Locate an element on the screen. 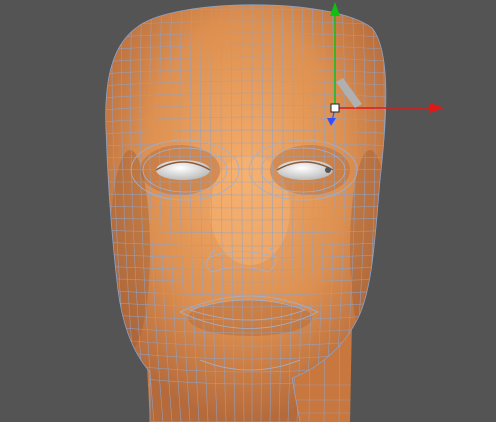 The image size is (496, 422). gizmo-y-arrow-icon is located at coordinates (335, 9).